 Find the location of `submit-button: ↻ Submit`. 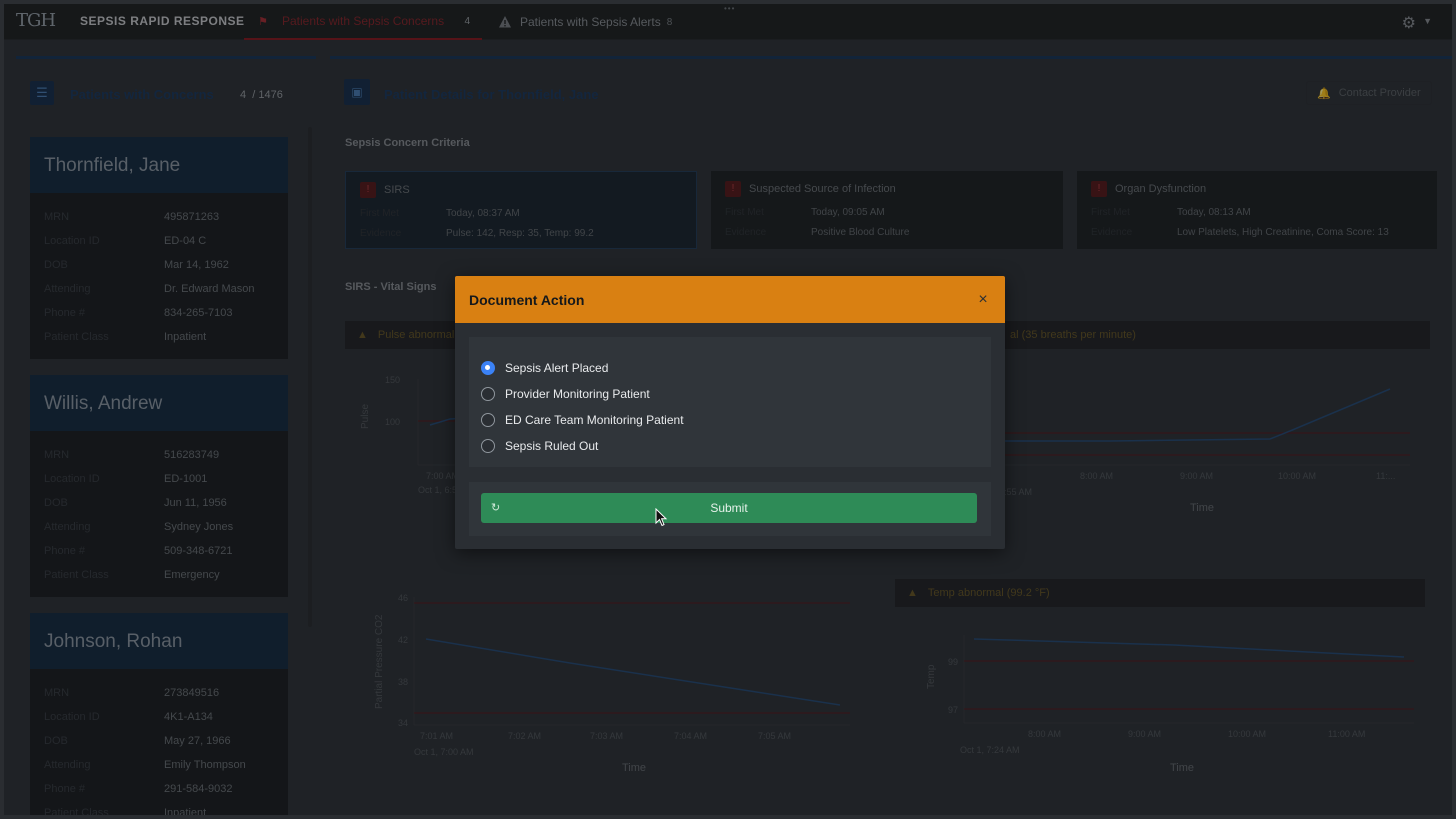

submit-button: ↻ Submit is located at coordinates (729, 508).